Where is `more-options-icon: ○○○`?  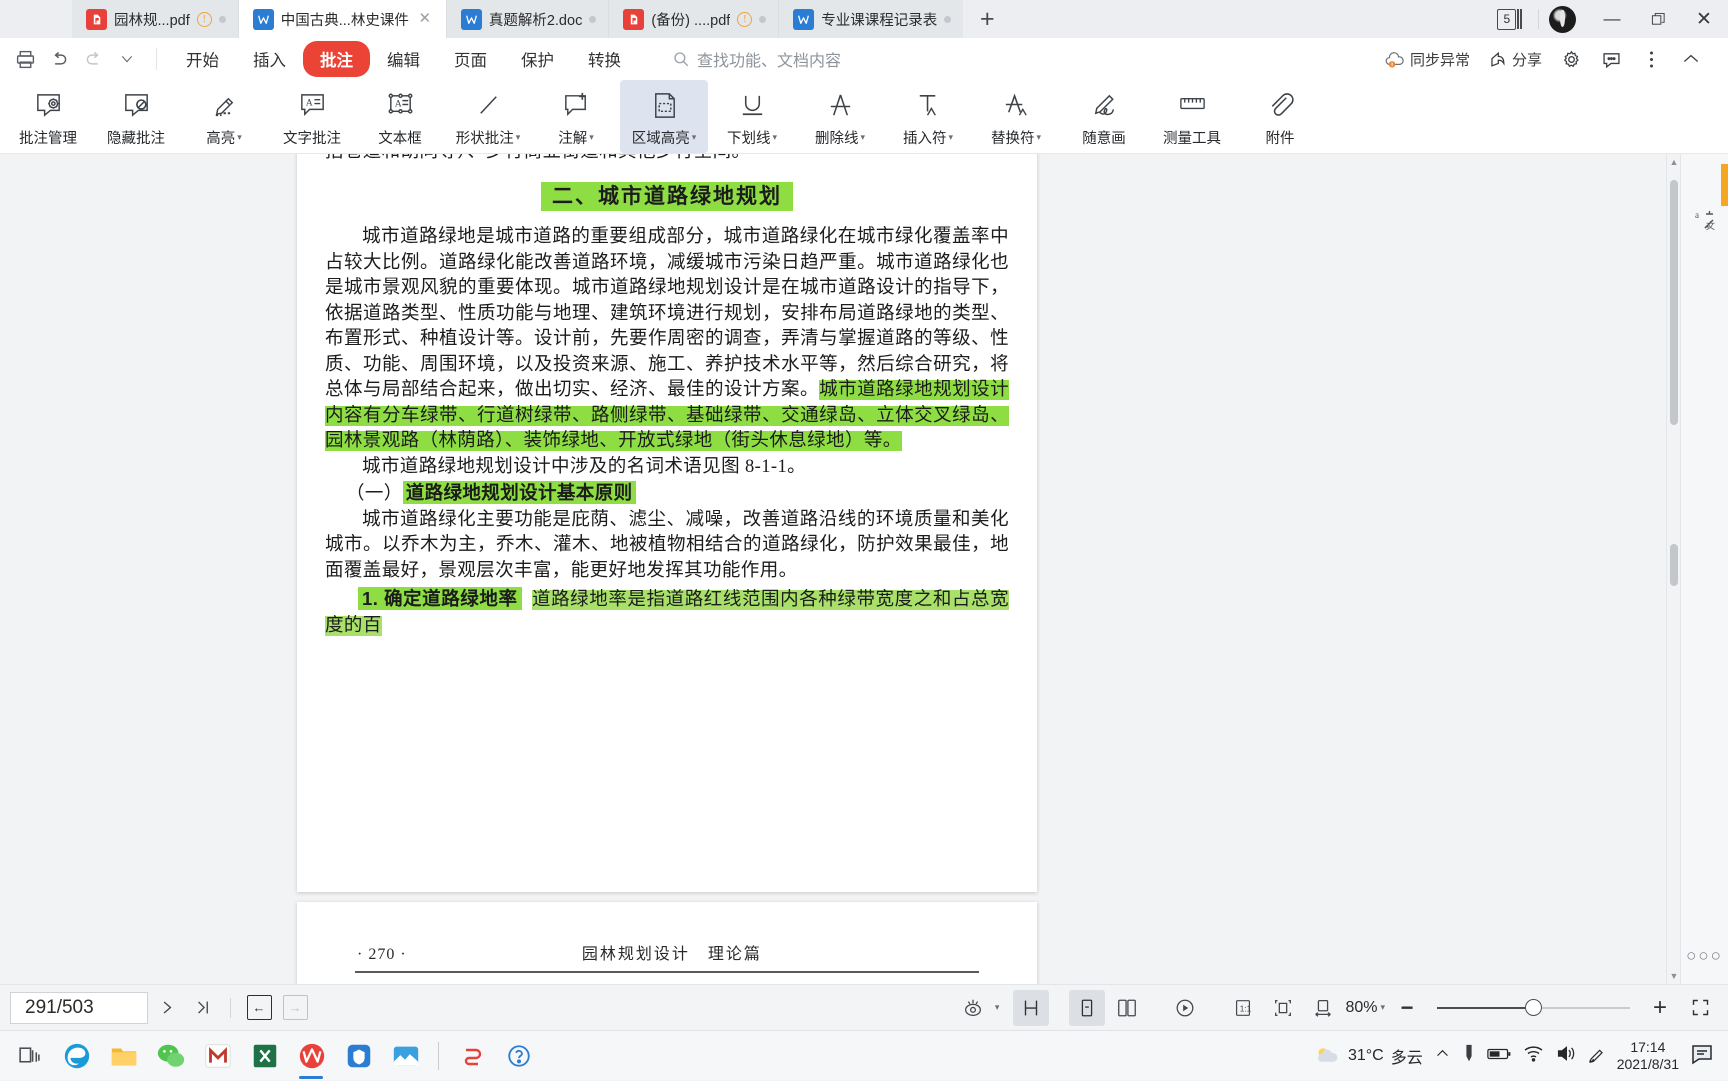 more-options-icon: ○○○ is located at coordinates (1704, 956).